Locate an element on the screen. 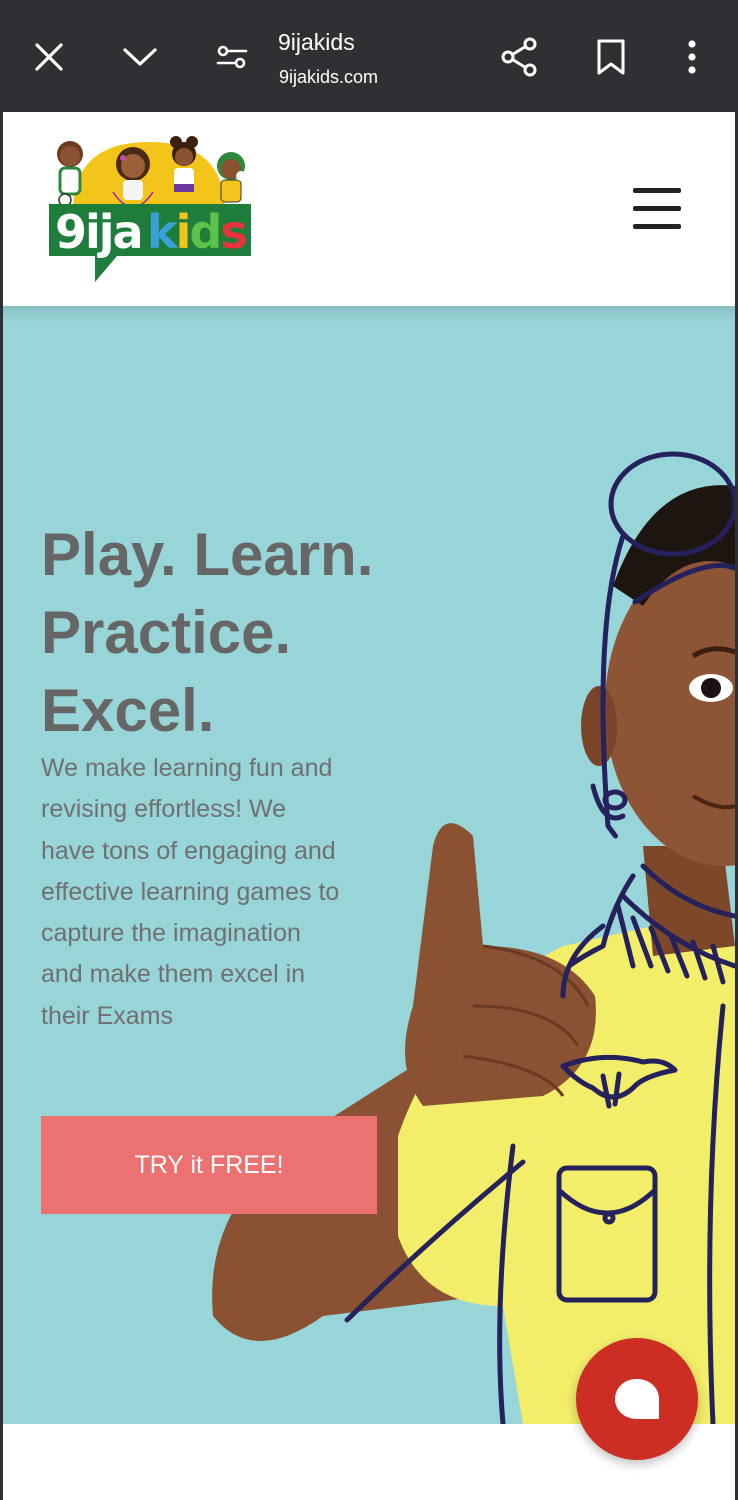  share-icon is located at coordinates (519, 57).